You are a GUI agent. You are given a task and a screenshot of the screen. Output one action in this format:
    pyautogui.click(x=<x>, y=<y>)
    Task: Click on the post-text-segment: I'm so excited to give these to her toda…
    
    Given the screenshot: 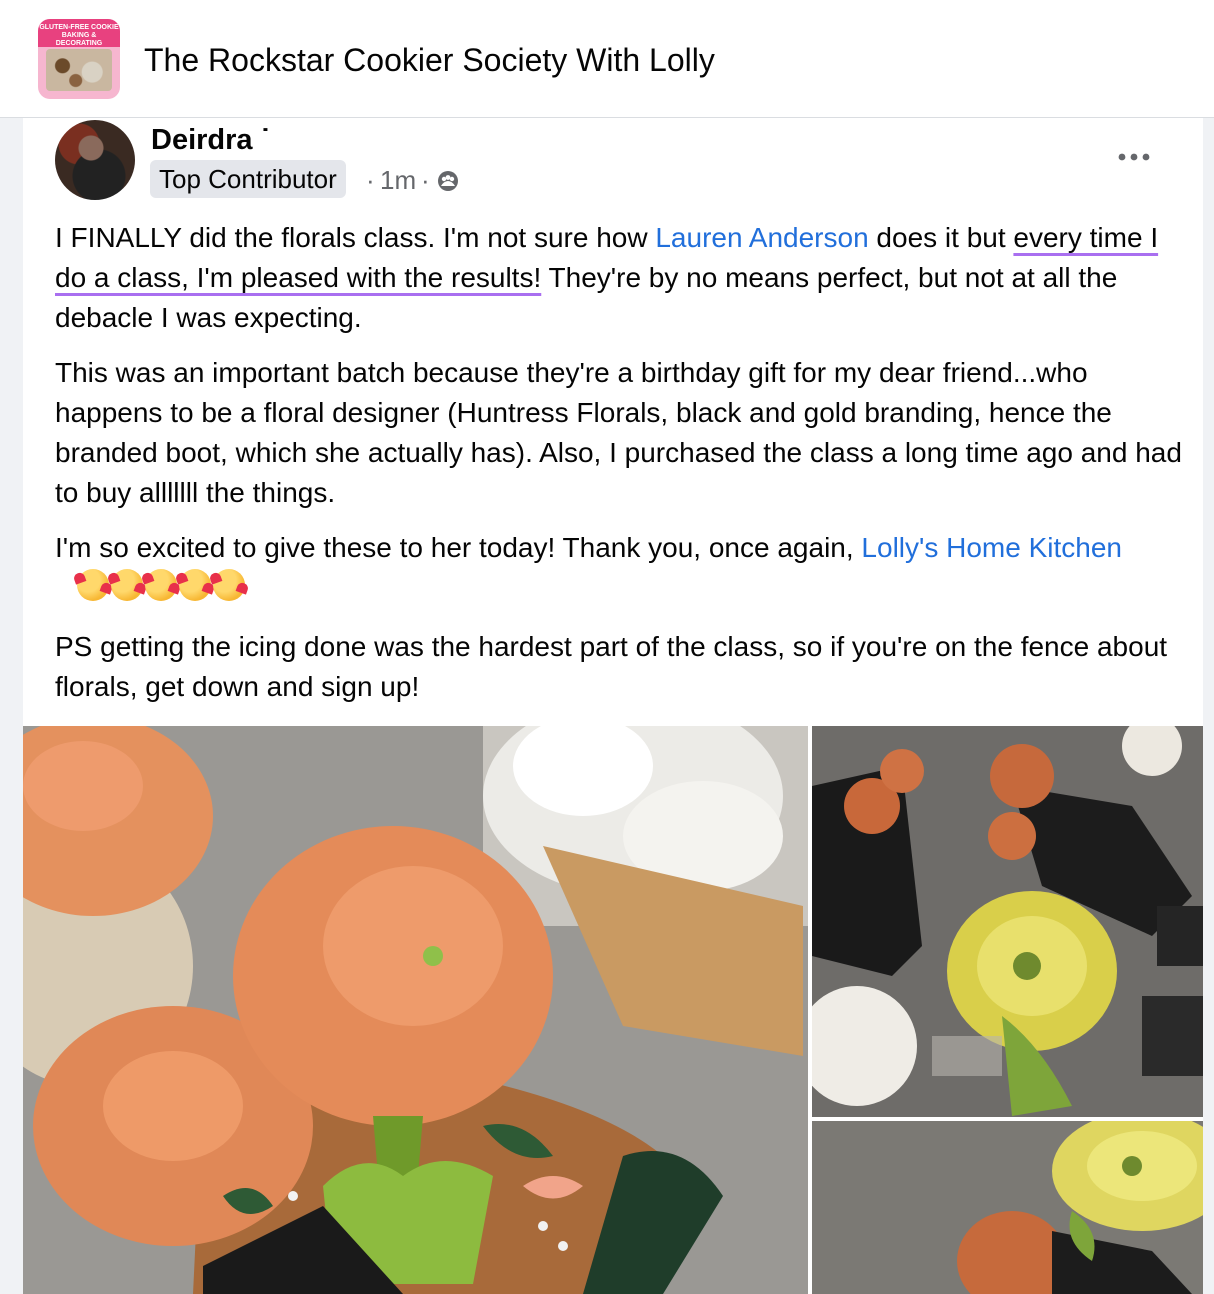 What is the action you would take?
    pyautogui.click(x=458, y=547)
    